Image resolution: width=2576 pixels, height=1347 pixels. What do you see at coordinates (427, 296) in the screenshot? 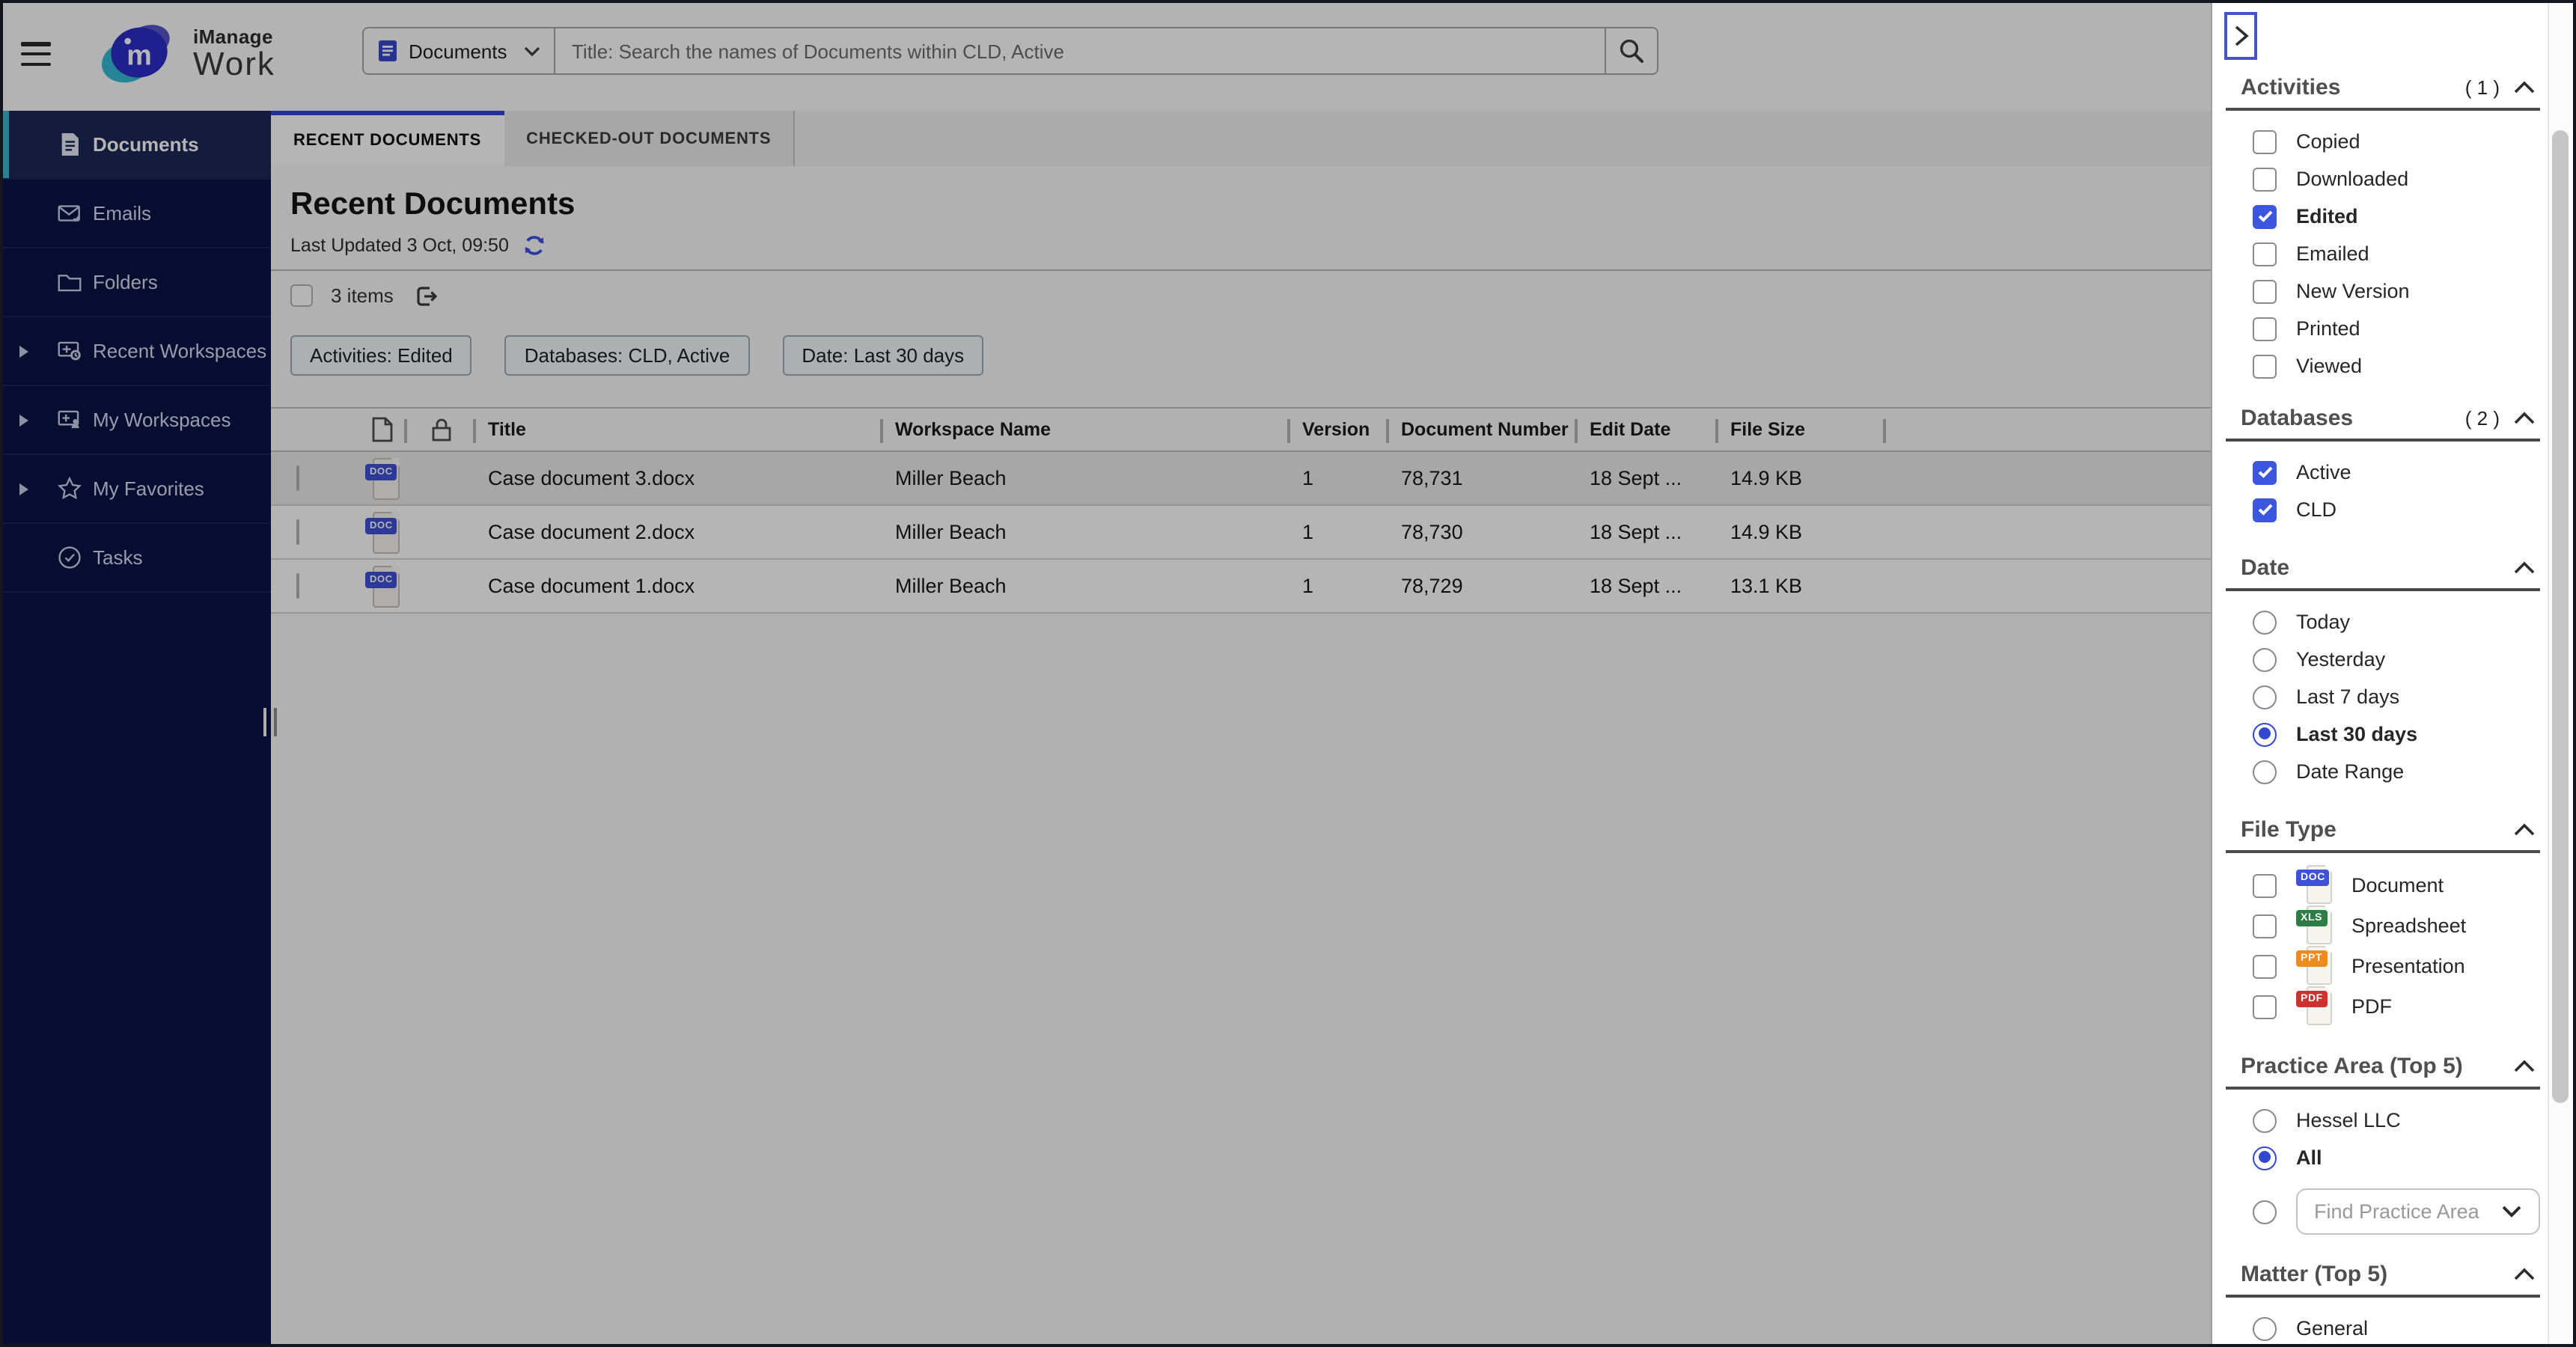
I see `export-icon` at bounding box center [427, 296].